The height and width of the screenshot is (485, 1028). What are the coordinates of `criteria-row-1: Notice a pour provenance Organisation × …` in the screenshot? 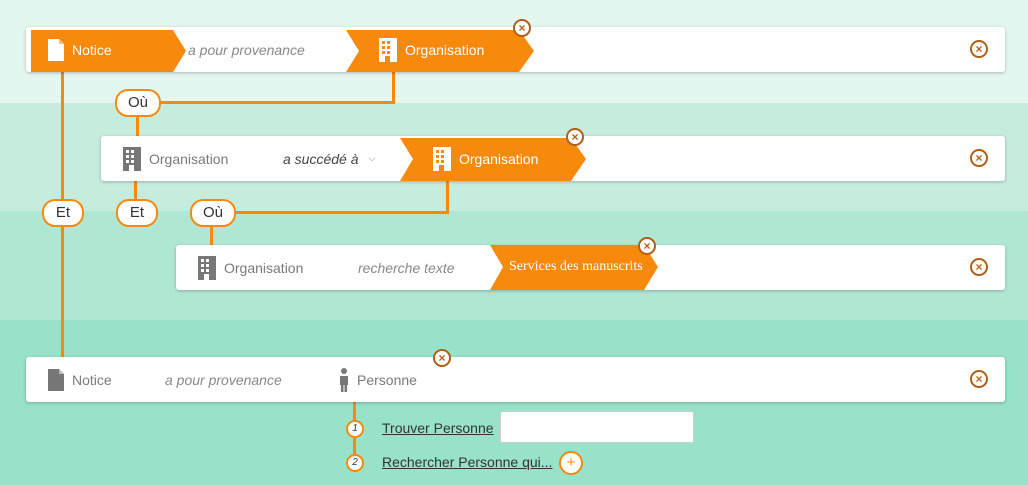 It's located at (515, 45).